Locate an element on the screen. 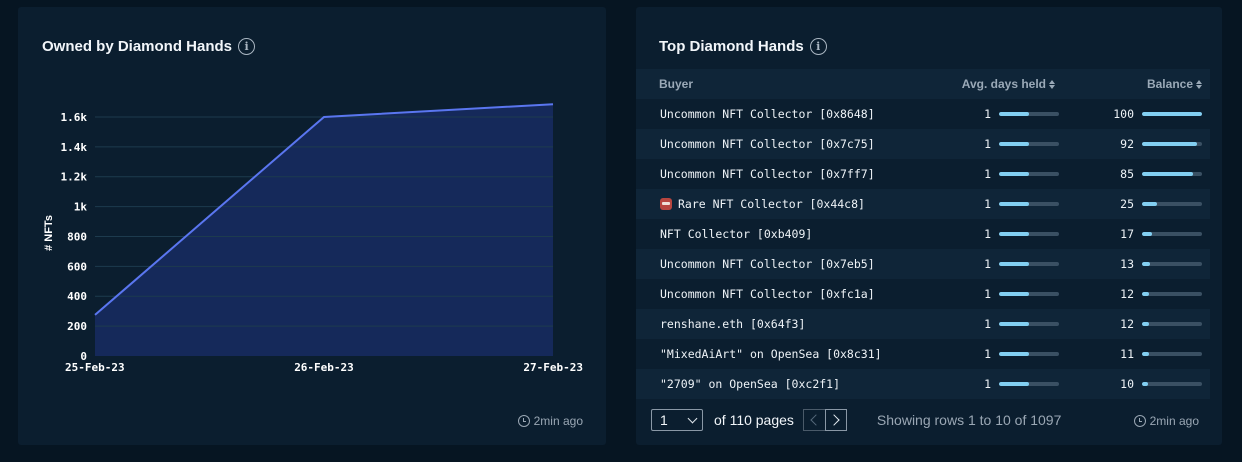 This screenshot has height=462, width=1242. buyer-cell: NFT Collector [0xb409] is located at coordinates (786, 234).